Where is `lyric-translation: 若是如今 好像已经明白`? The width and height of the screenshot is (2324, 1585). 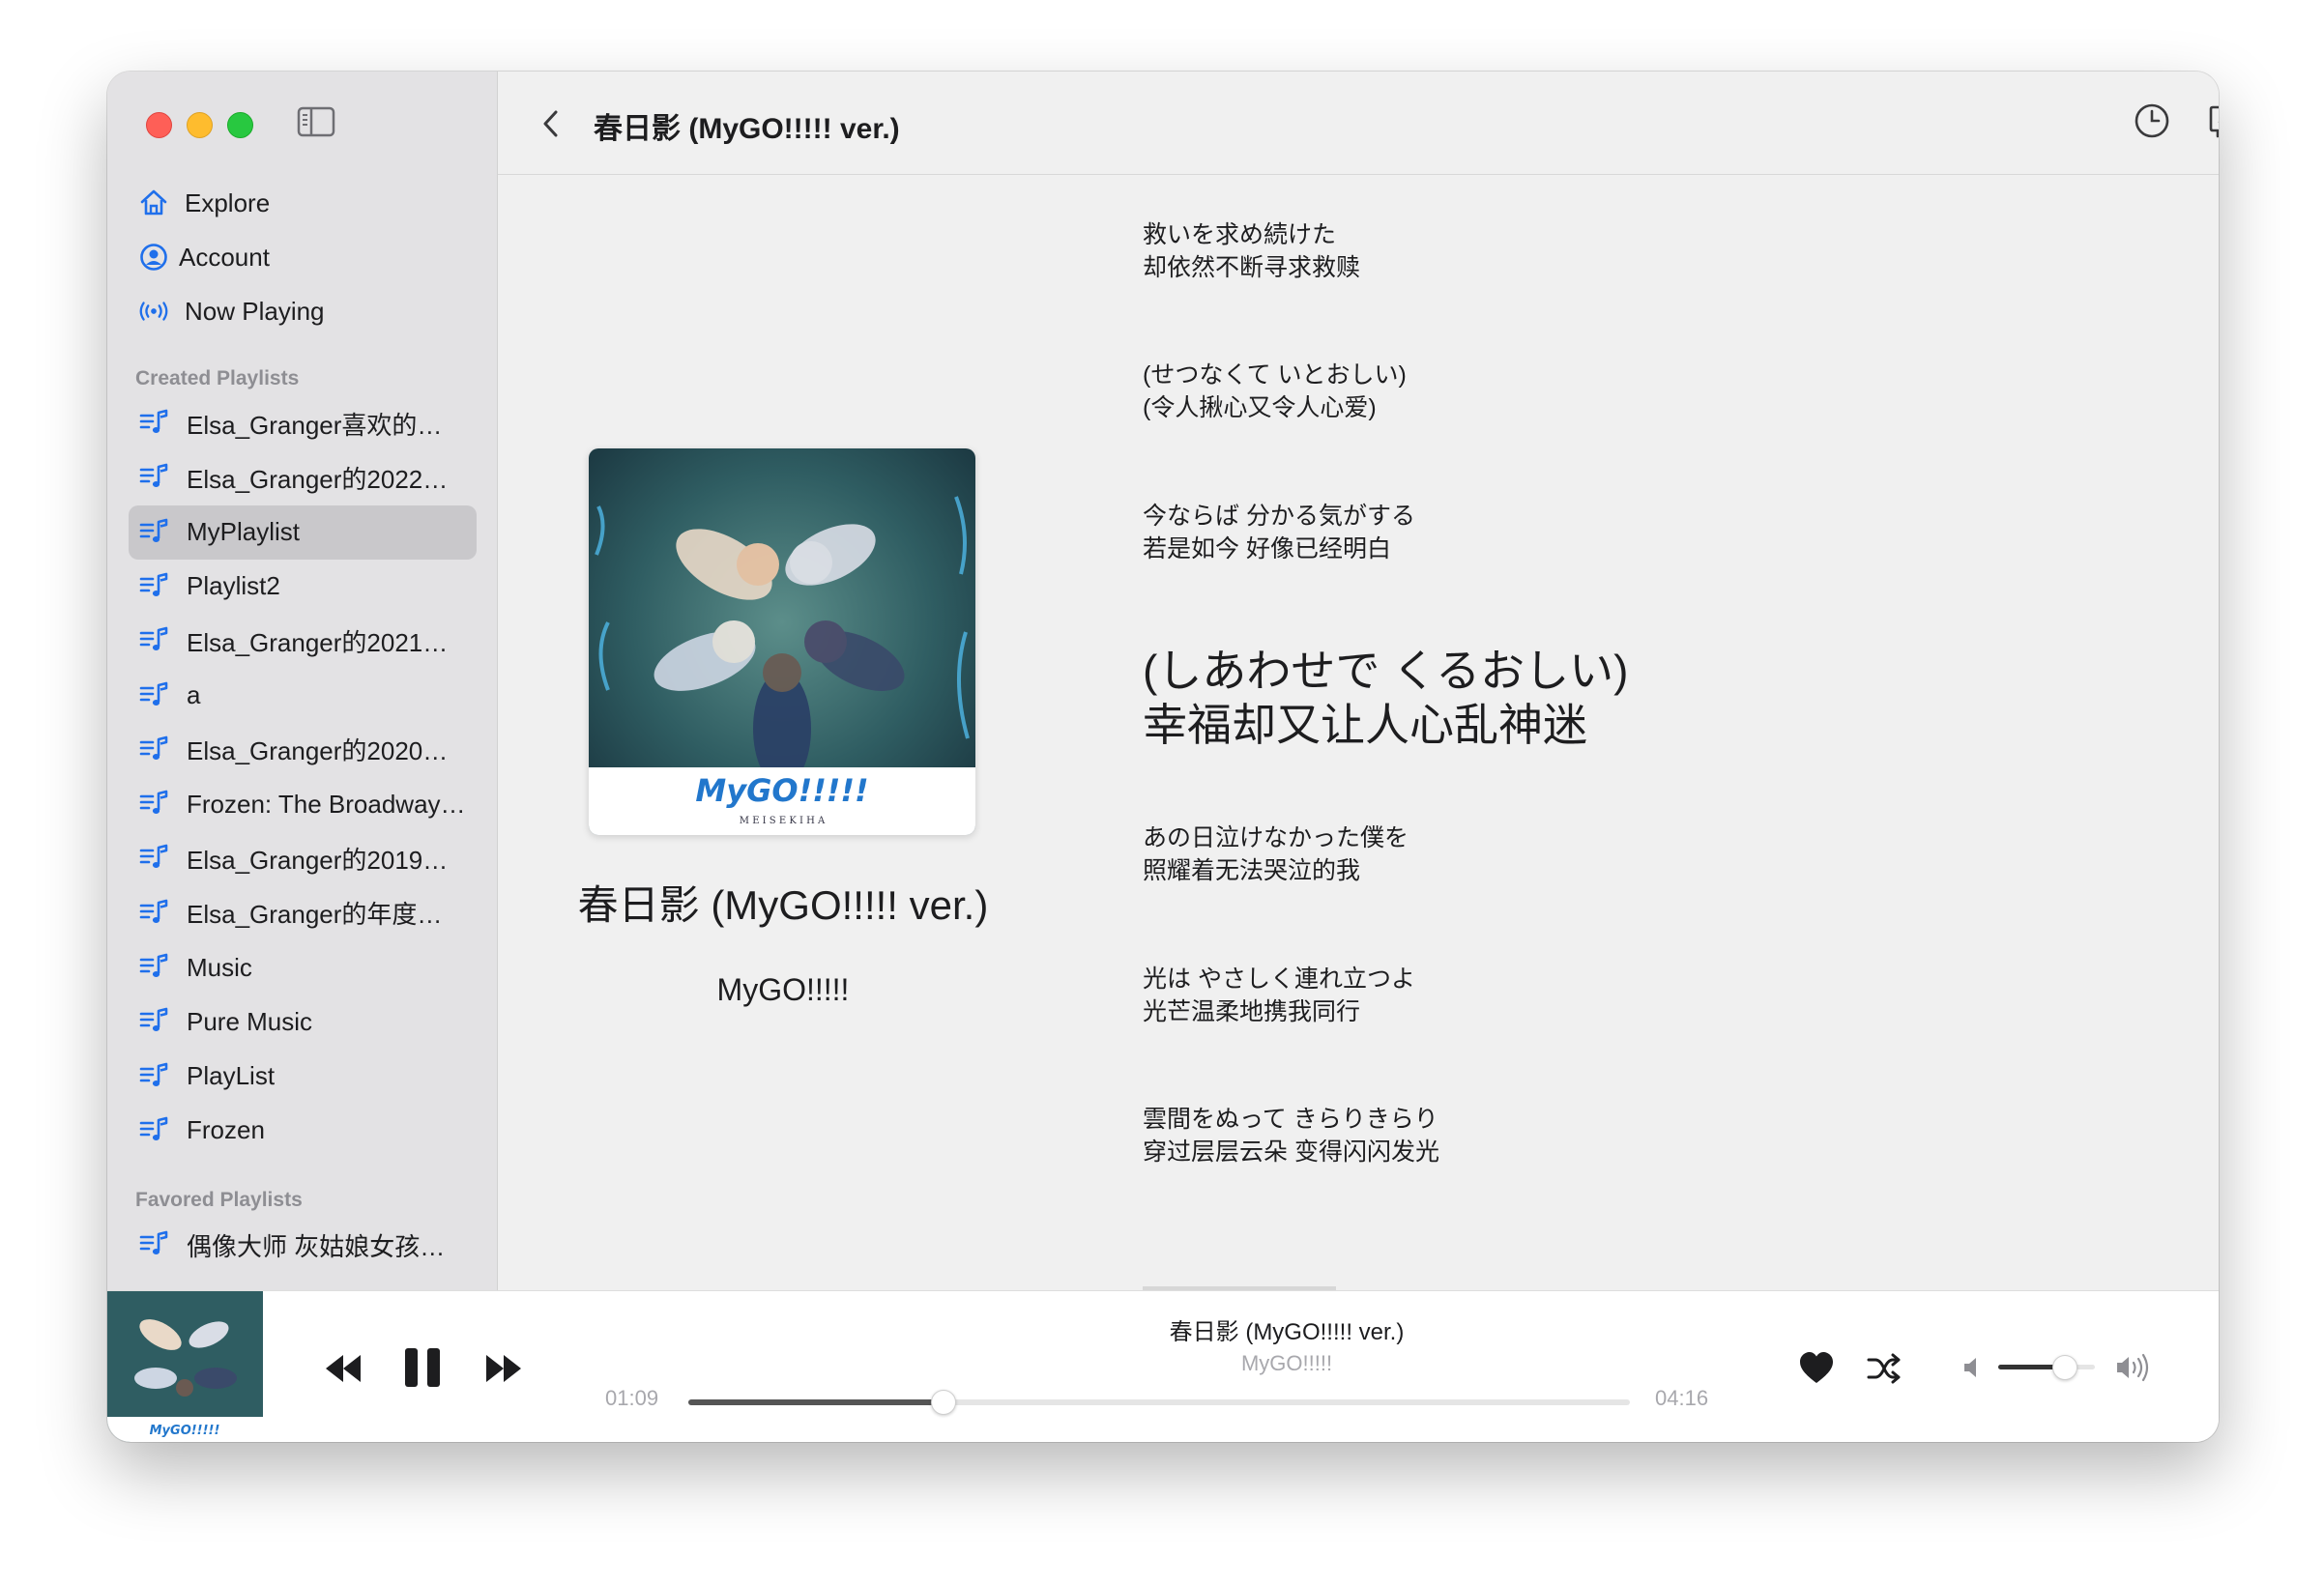 lyric-translation: 若是如今 好像已经明白 is located at coordinates (1267, 548).